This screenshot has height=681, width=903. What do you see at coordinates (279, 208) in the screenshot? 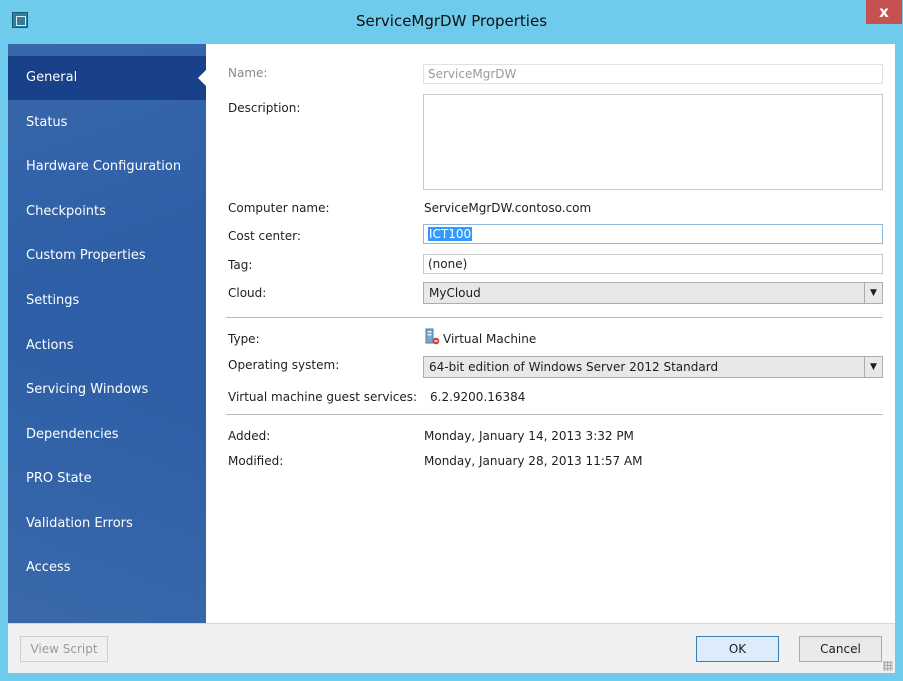
I see `computer-name-label: Computer name:` at bounding box center [279, 208].